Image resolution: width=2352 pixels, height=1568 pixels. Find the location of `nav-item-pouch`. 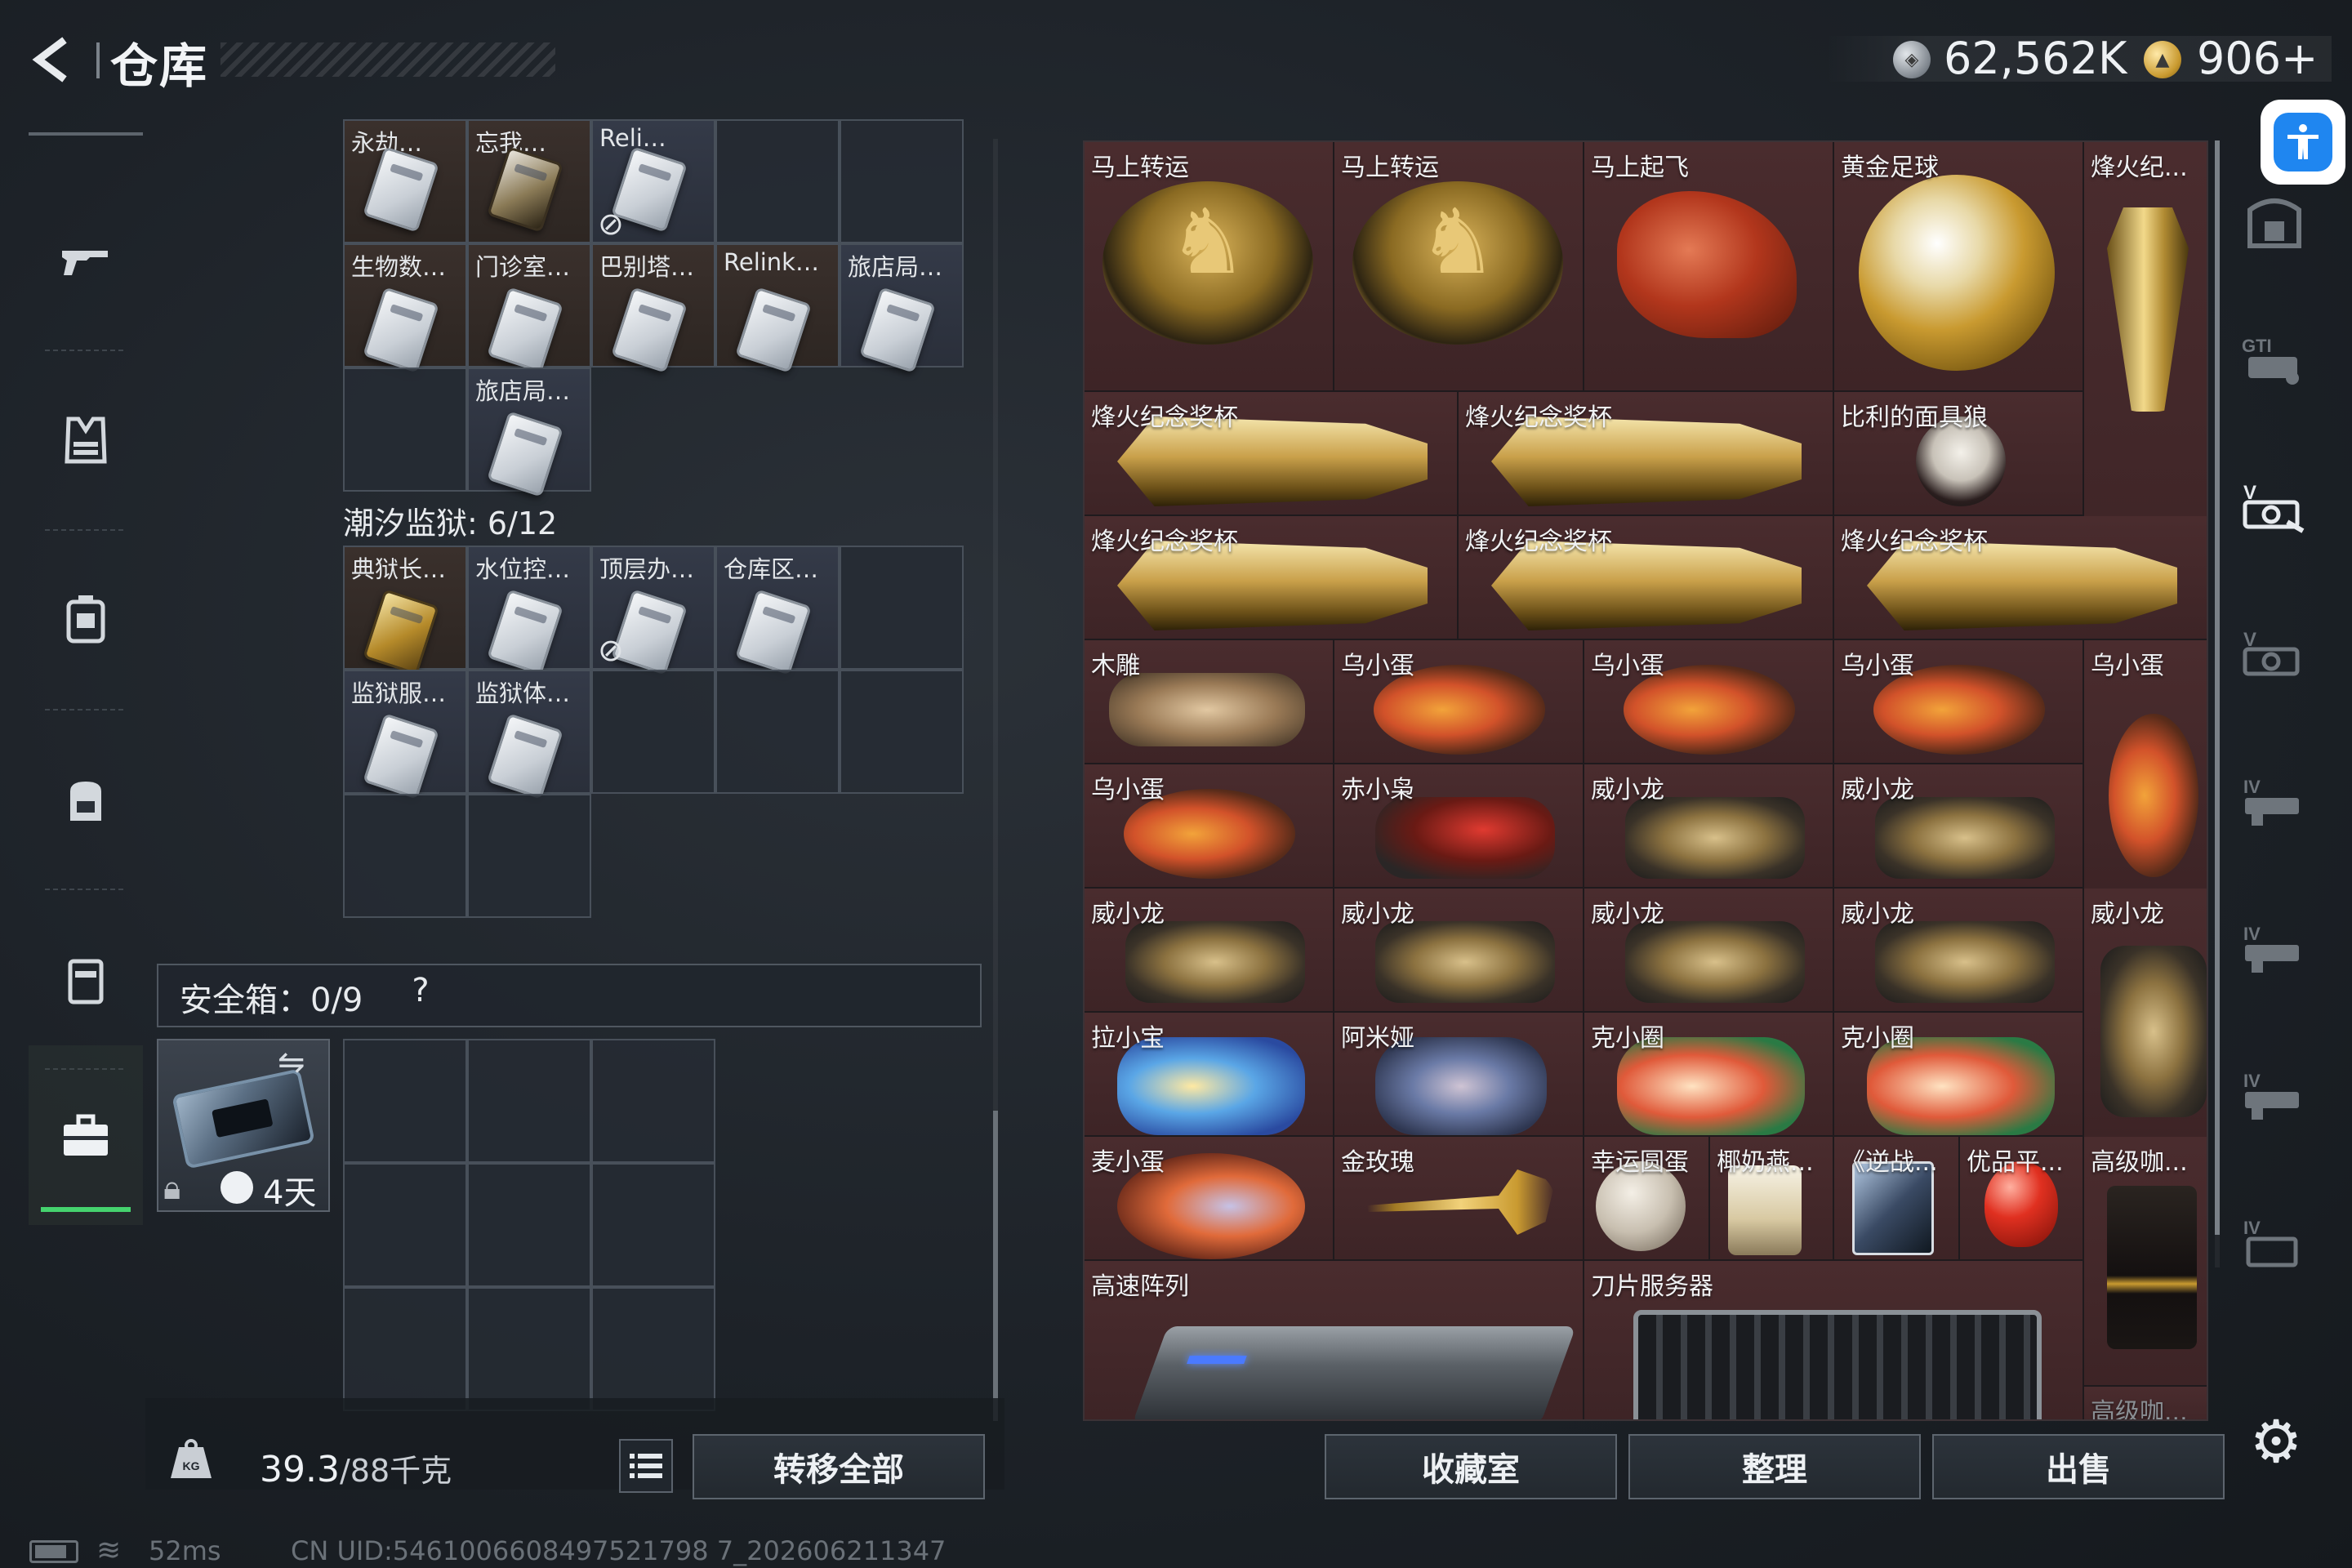

nav-item-pouch is located at coordinates (86, 980).